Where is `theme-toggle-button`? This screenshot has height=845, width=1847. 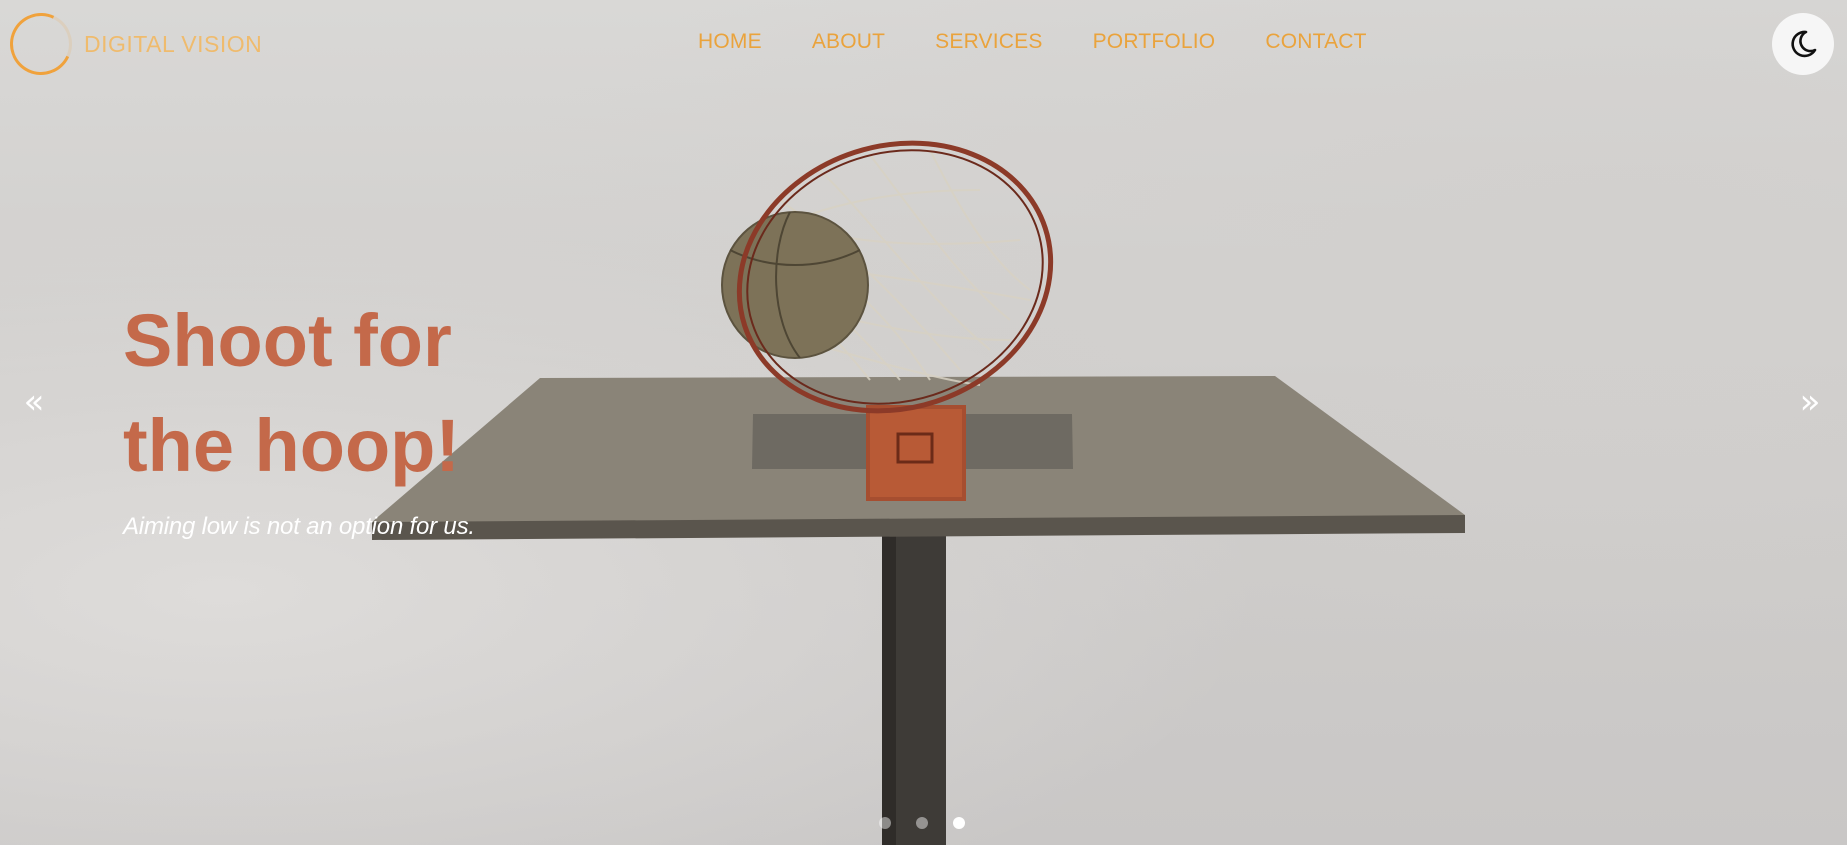
theme-toggle-button is located at coordinates (1803, 44).